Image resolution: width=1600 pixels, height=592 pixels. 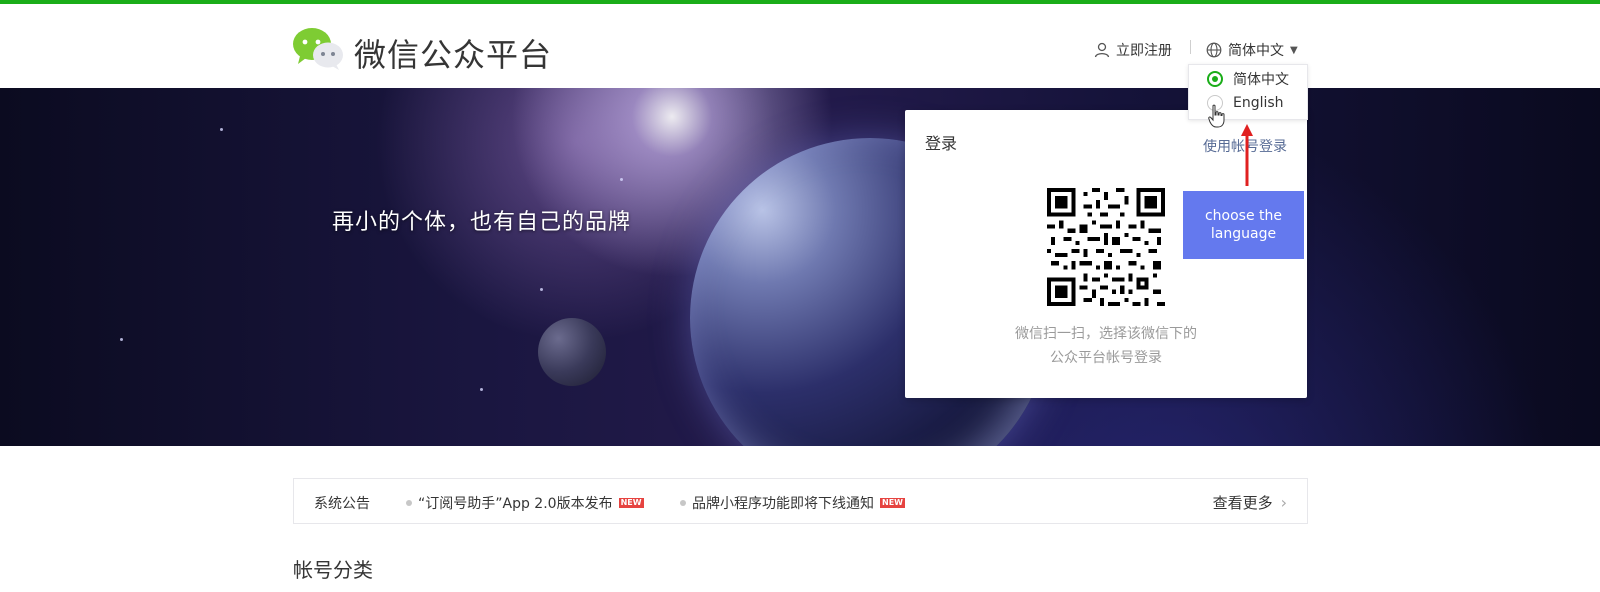 I want to click on qr-hint-line-1: 微信扫一扫，选择该微信下的, so click(x=1106, y=334).